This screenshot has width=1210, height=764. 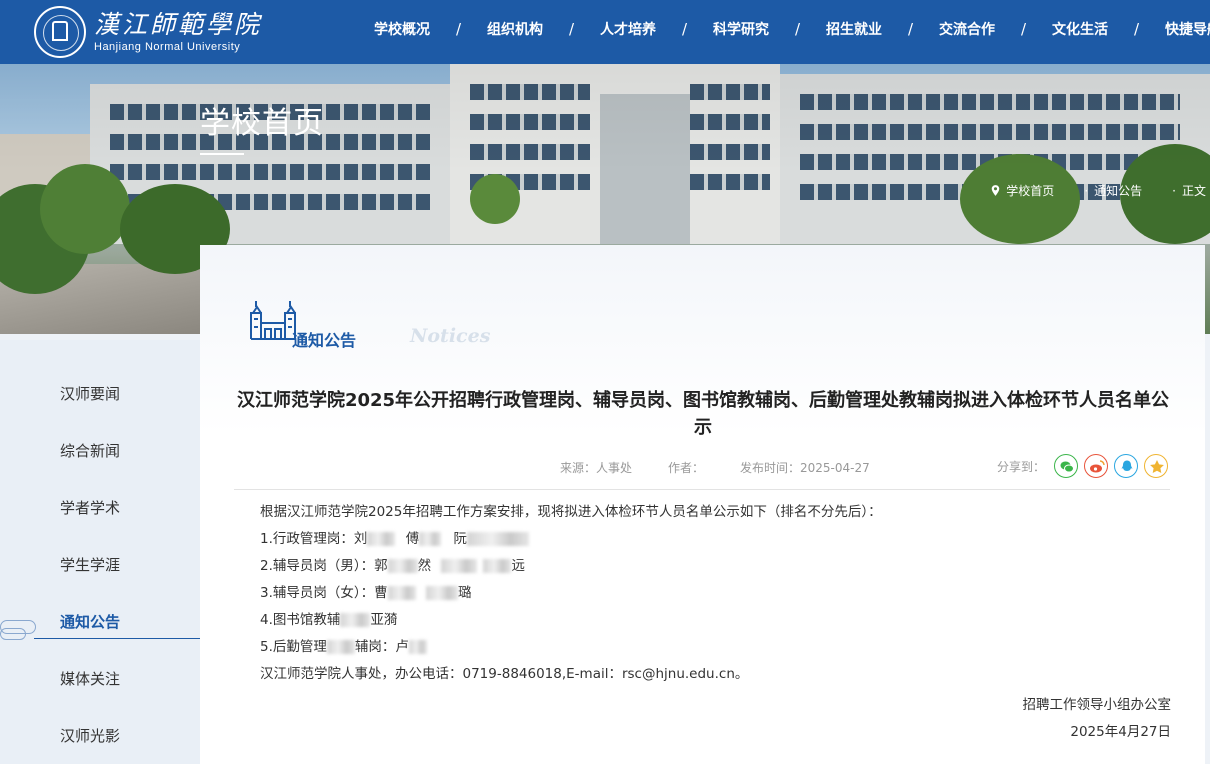 I want to click on nav-item-research: 科学研究, so click(x=741, y=29).